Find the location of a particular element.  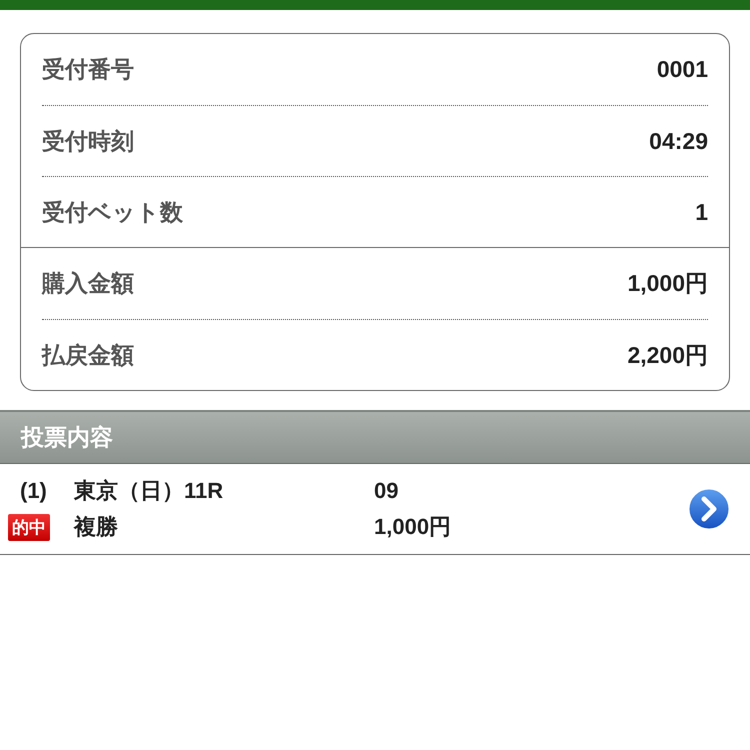

bet-amount: 1,000円 is located at coordinates (413, 527).